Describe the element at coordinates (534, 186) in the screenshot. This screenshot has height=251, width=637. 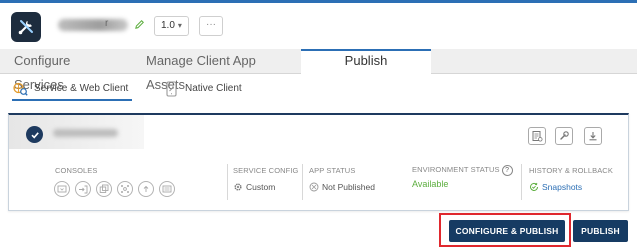
I see `snapshot-icon` at that location.